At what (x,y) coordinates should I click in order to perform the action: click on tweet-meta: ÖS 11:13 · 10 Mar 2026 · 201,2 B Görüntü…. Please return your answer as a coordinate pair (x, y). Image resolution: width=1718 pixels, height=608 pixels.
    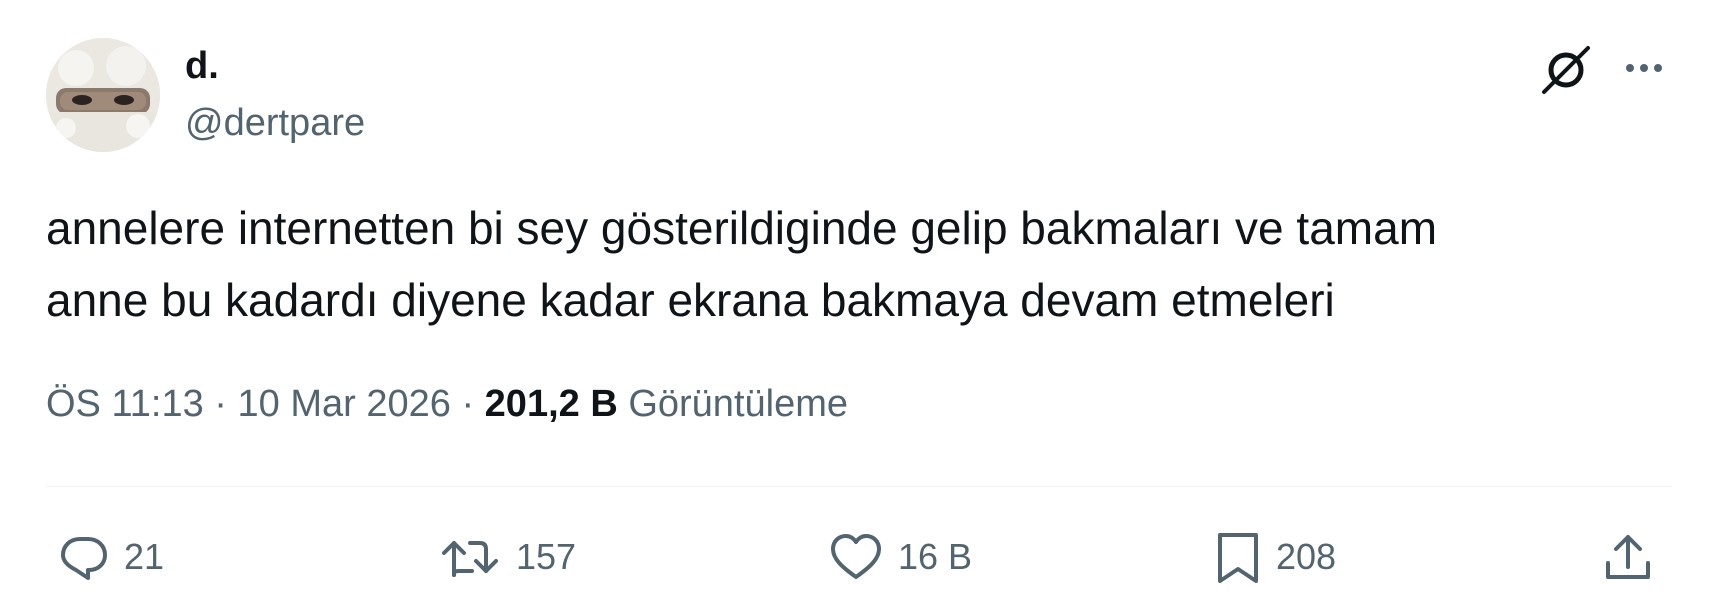
    Looking at the image, I should click on (447, 404).